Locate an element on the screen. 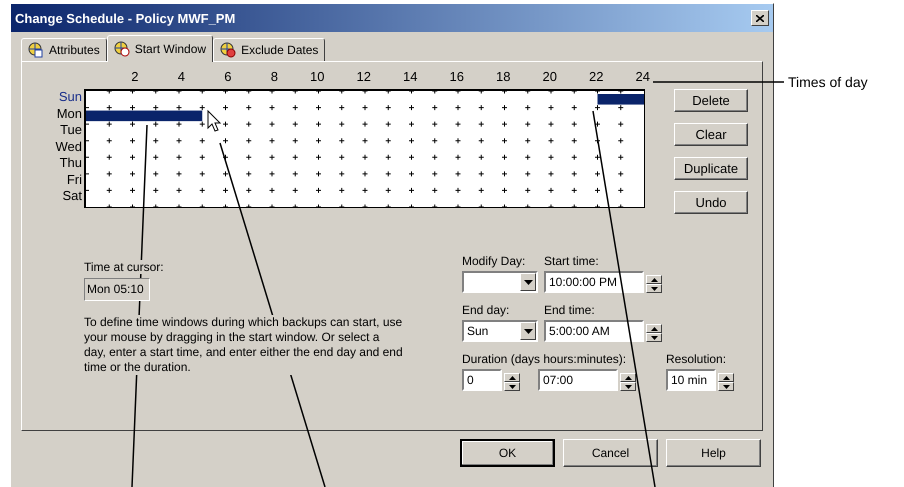 The height and width of the screenshot is (487, 904). window-title: Change Schedule - Policy MWF_PM is located at coordinates (125, 18).